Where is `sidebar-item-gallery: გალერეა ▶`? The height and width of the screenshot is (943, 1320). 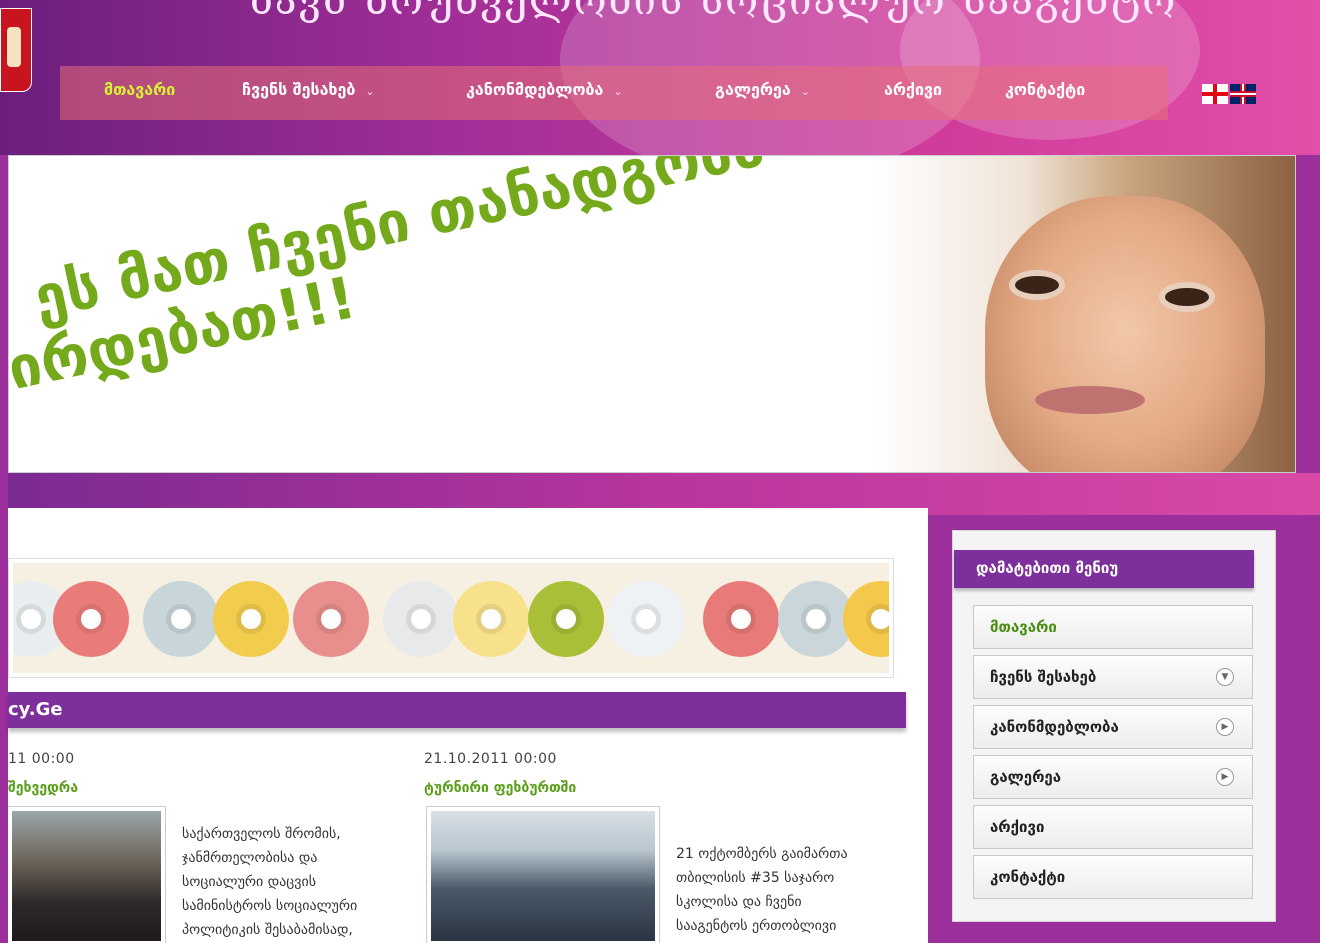 sidebar-item-gallery: გალერეა ▶ is located at coordinates (1113, 777).